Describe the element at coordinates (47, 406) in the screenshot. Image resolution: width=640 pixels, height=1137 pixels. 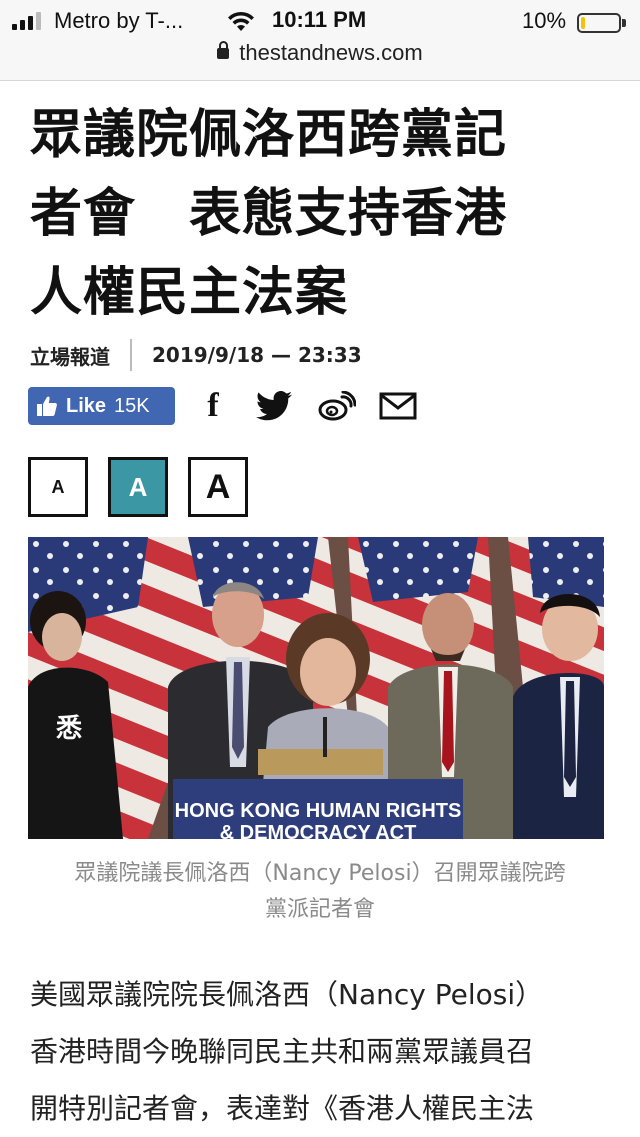
I see `thumbs-up-icon` at that location.